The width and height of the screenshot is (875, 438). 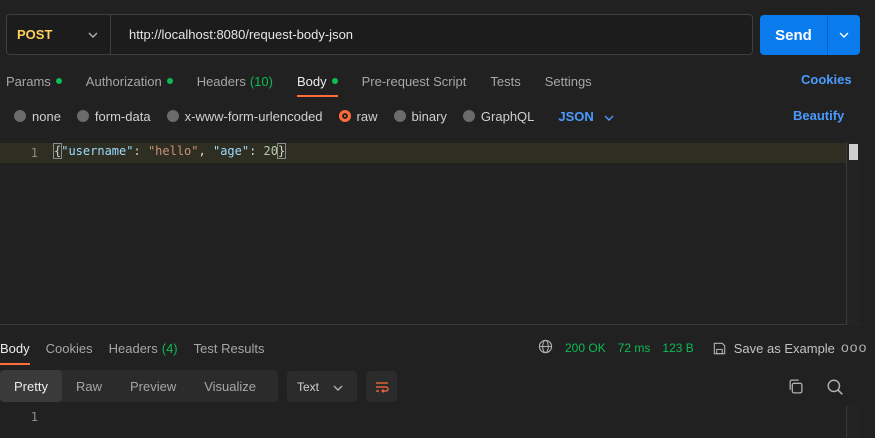 I want to click on json-value: 20, so click(x=270, y=151).